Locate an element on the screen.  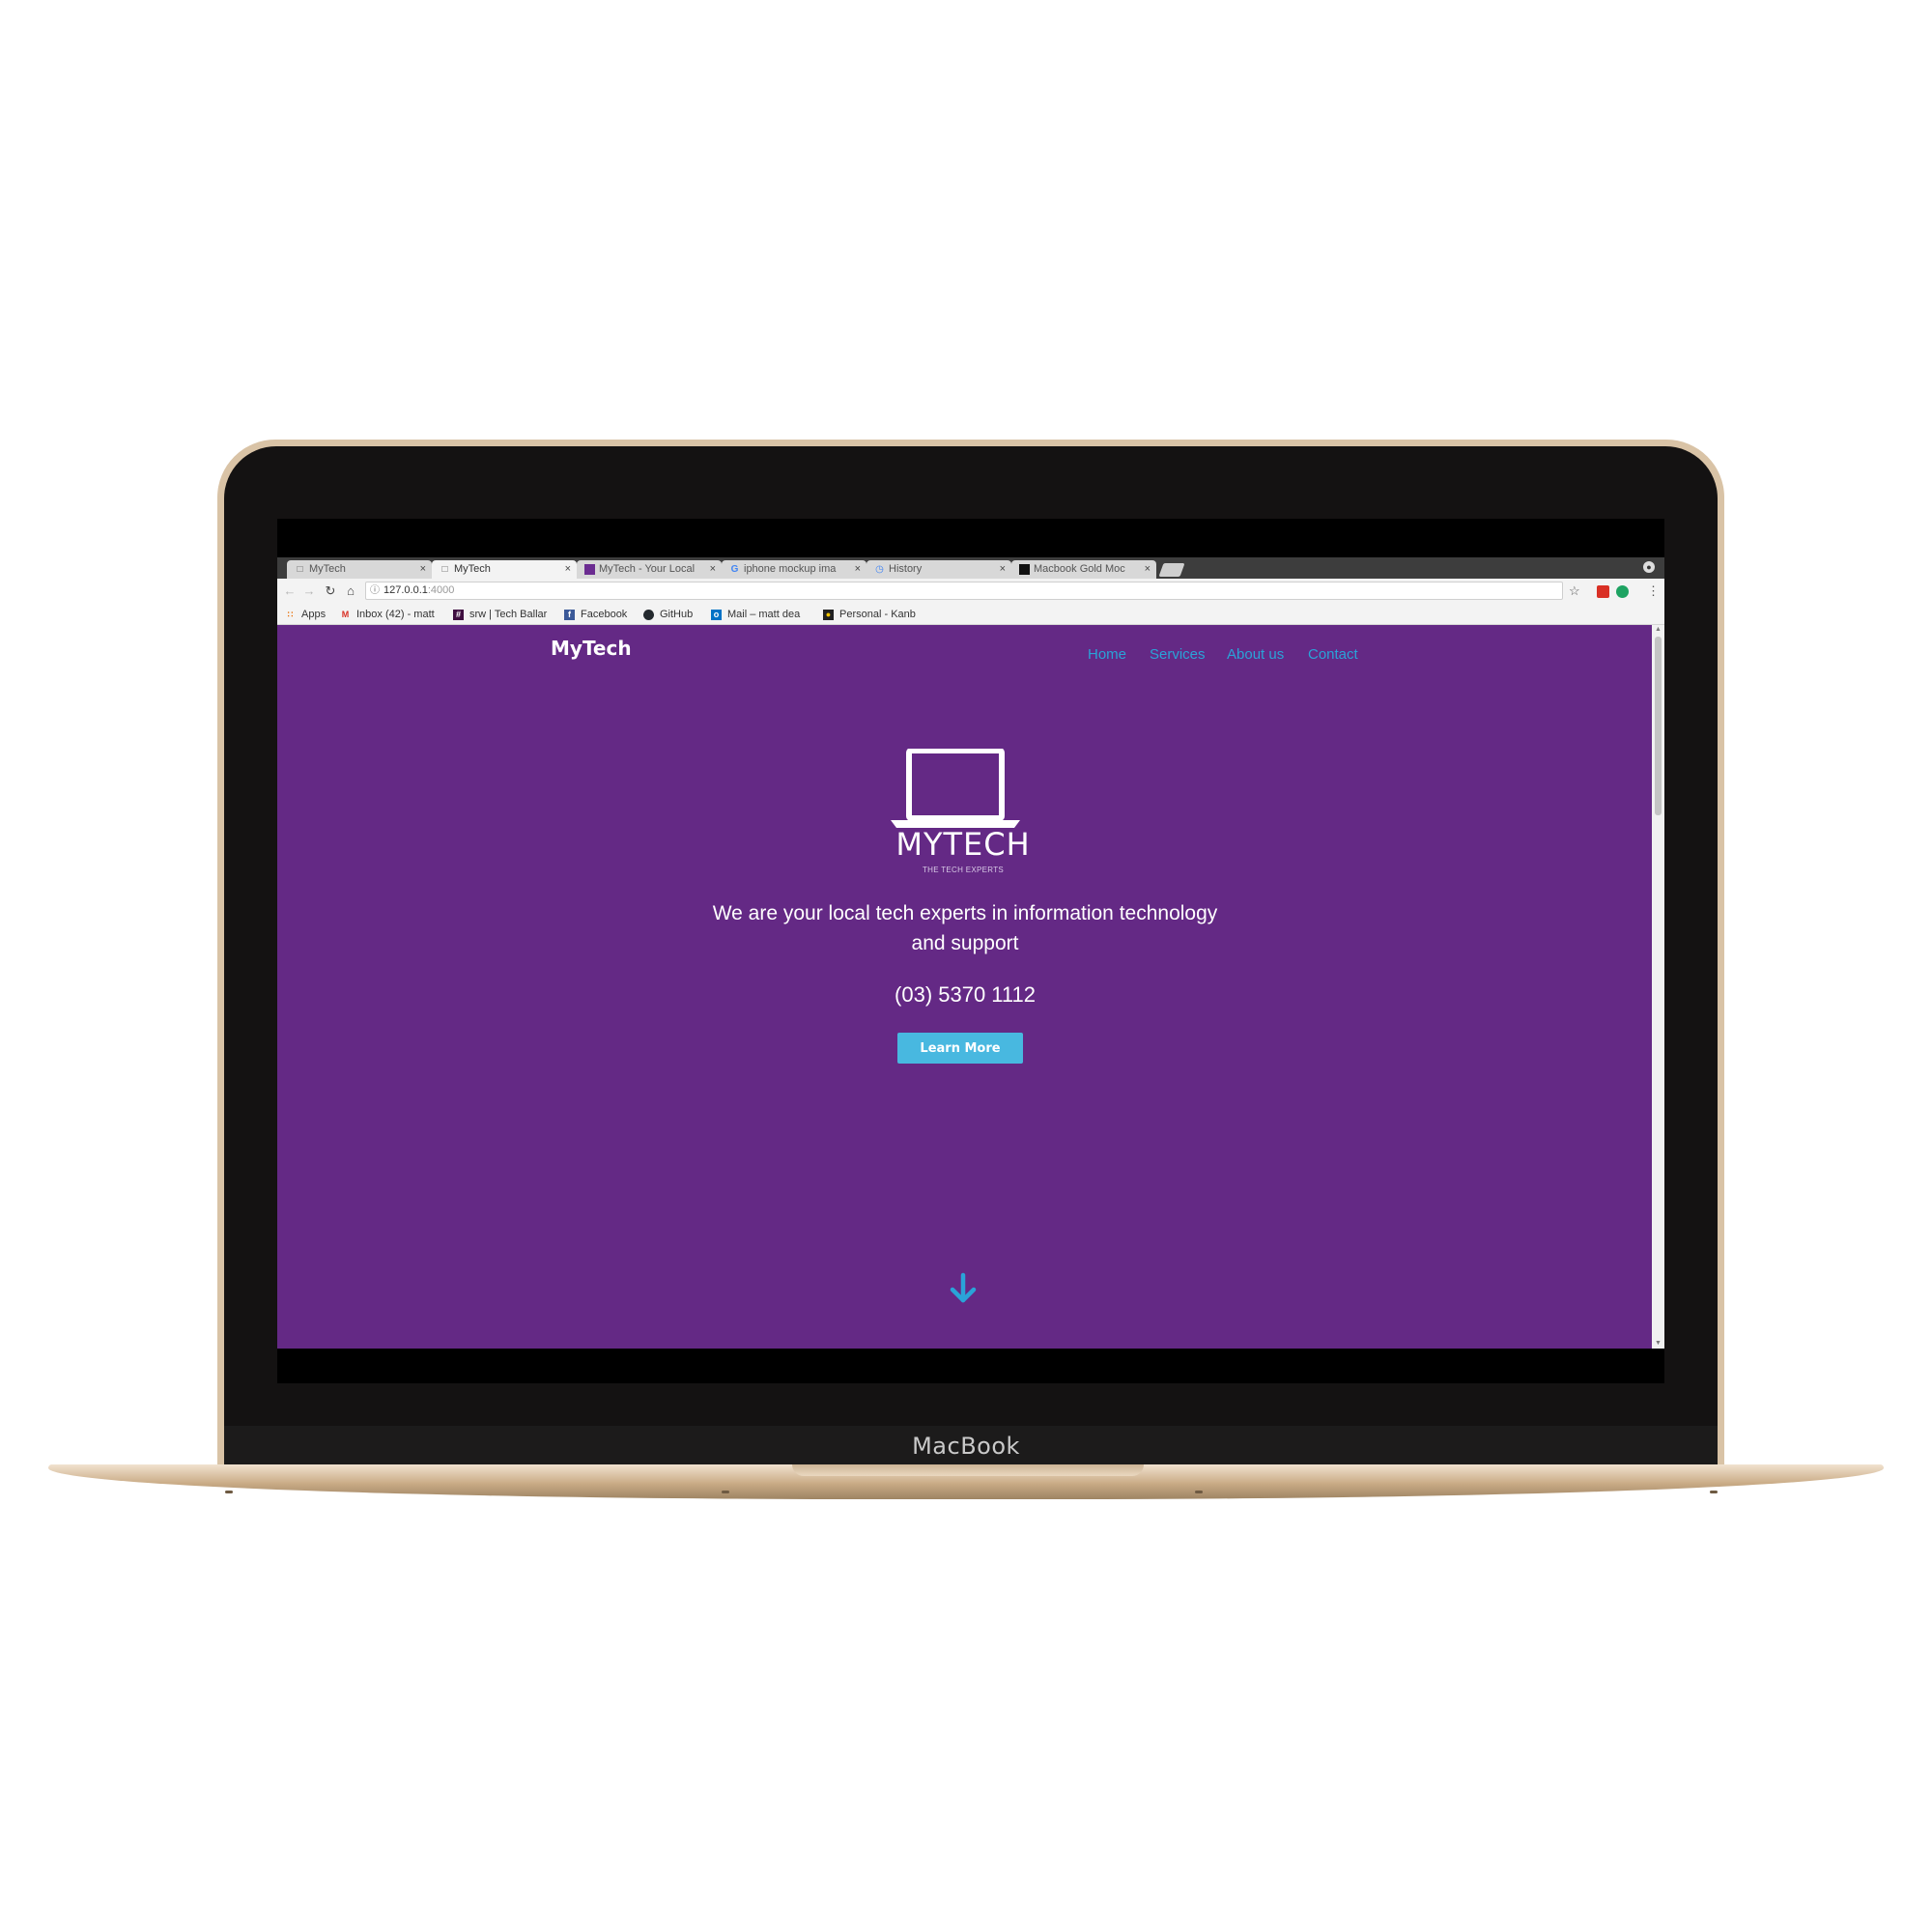
dark-favicon is located at coordinates (1024, 569).